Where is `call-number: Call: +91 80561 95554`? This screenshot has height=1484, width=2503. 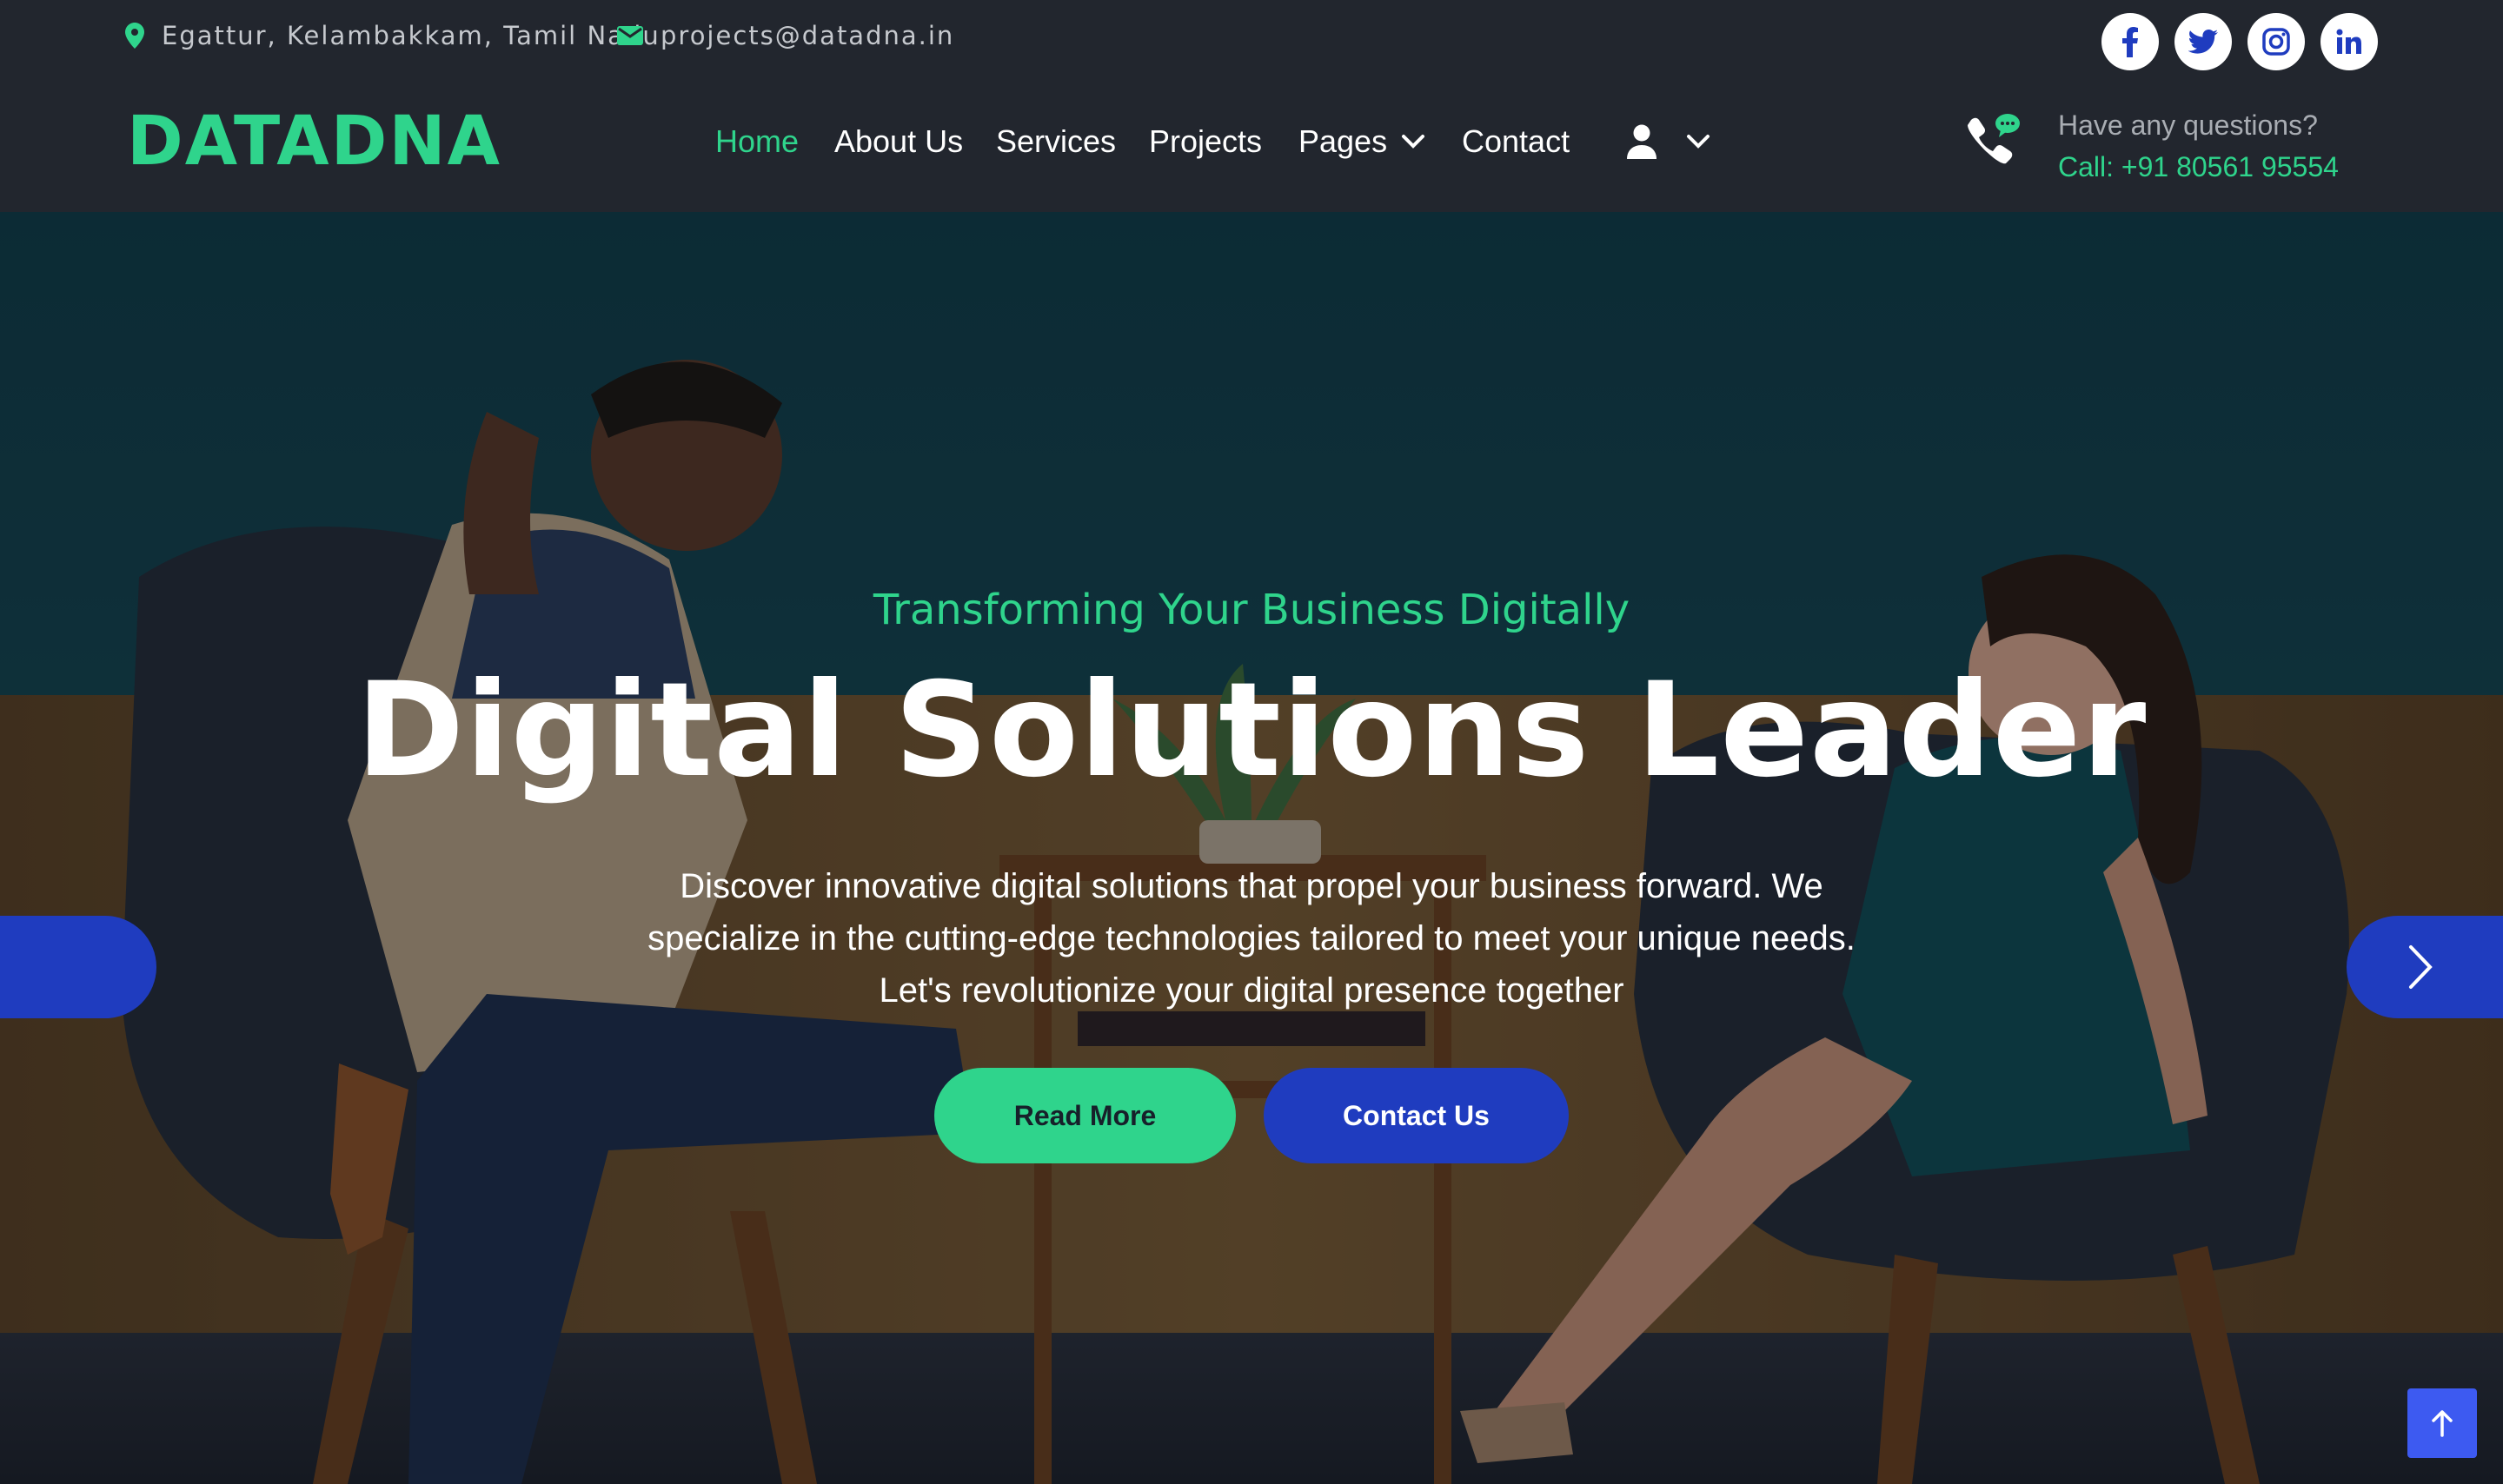
call-number: Call: +91 80561 95554 is located at coordinates (2198, 167).